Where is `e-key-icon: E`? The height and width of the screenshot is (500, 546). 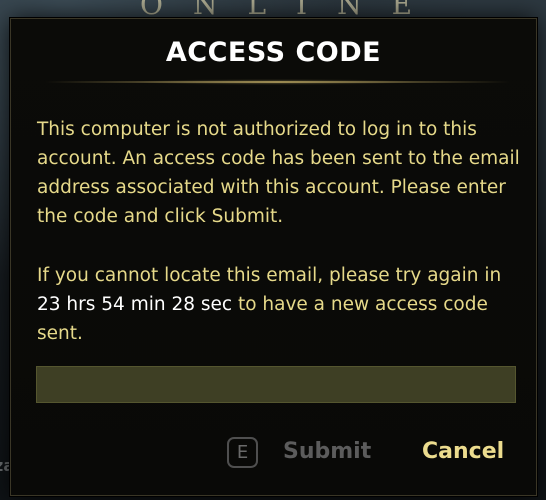
e-key-icon: E is located at coordinates (242, 452).